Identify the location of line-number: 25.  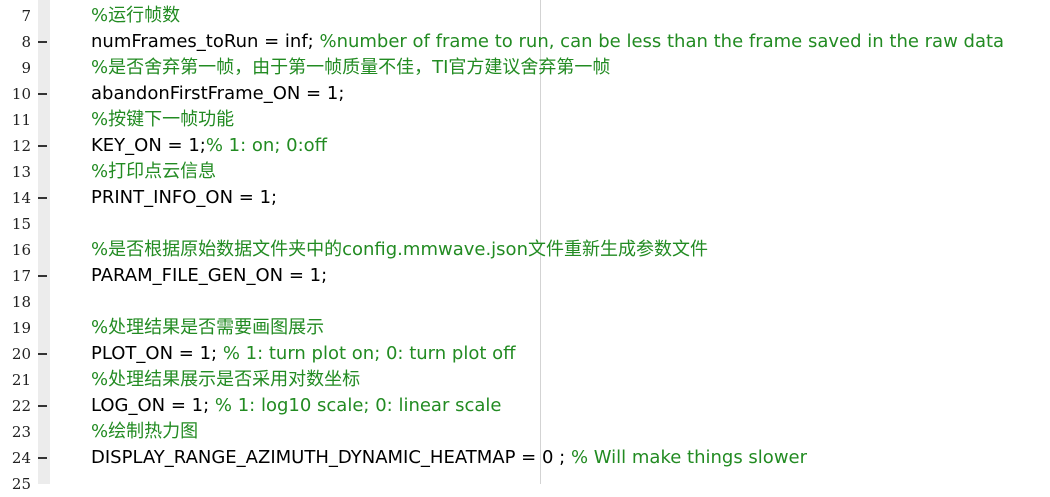
(21, 484).